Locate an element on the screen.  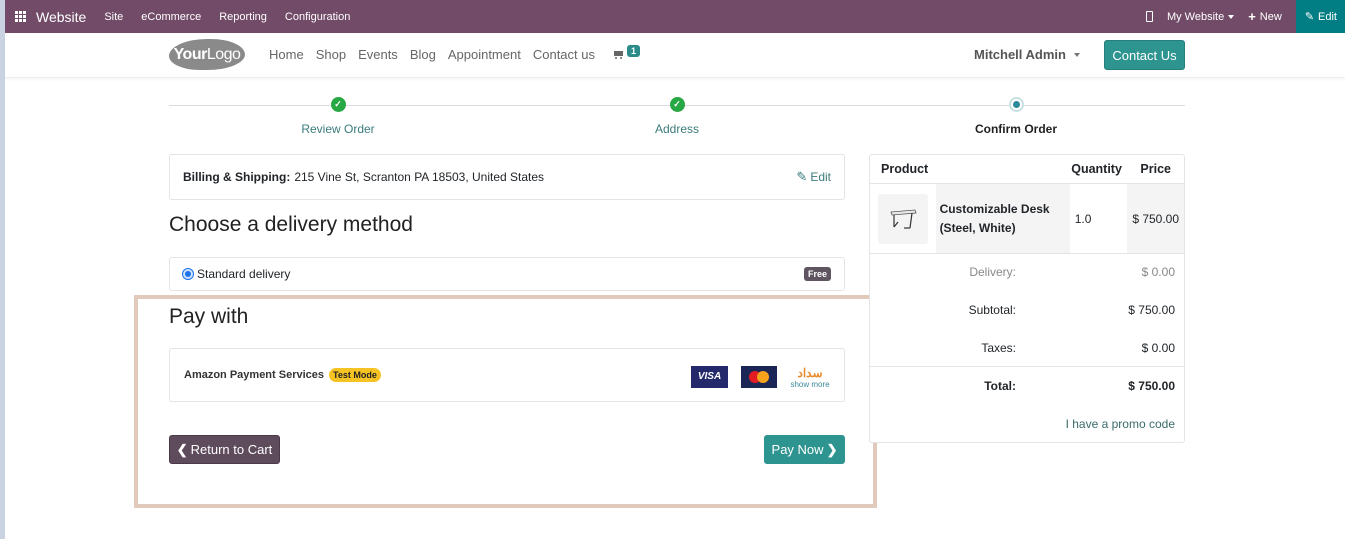
new-button: + New is located at coordinates (1265, 16).